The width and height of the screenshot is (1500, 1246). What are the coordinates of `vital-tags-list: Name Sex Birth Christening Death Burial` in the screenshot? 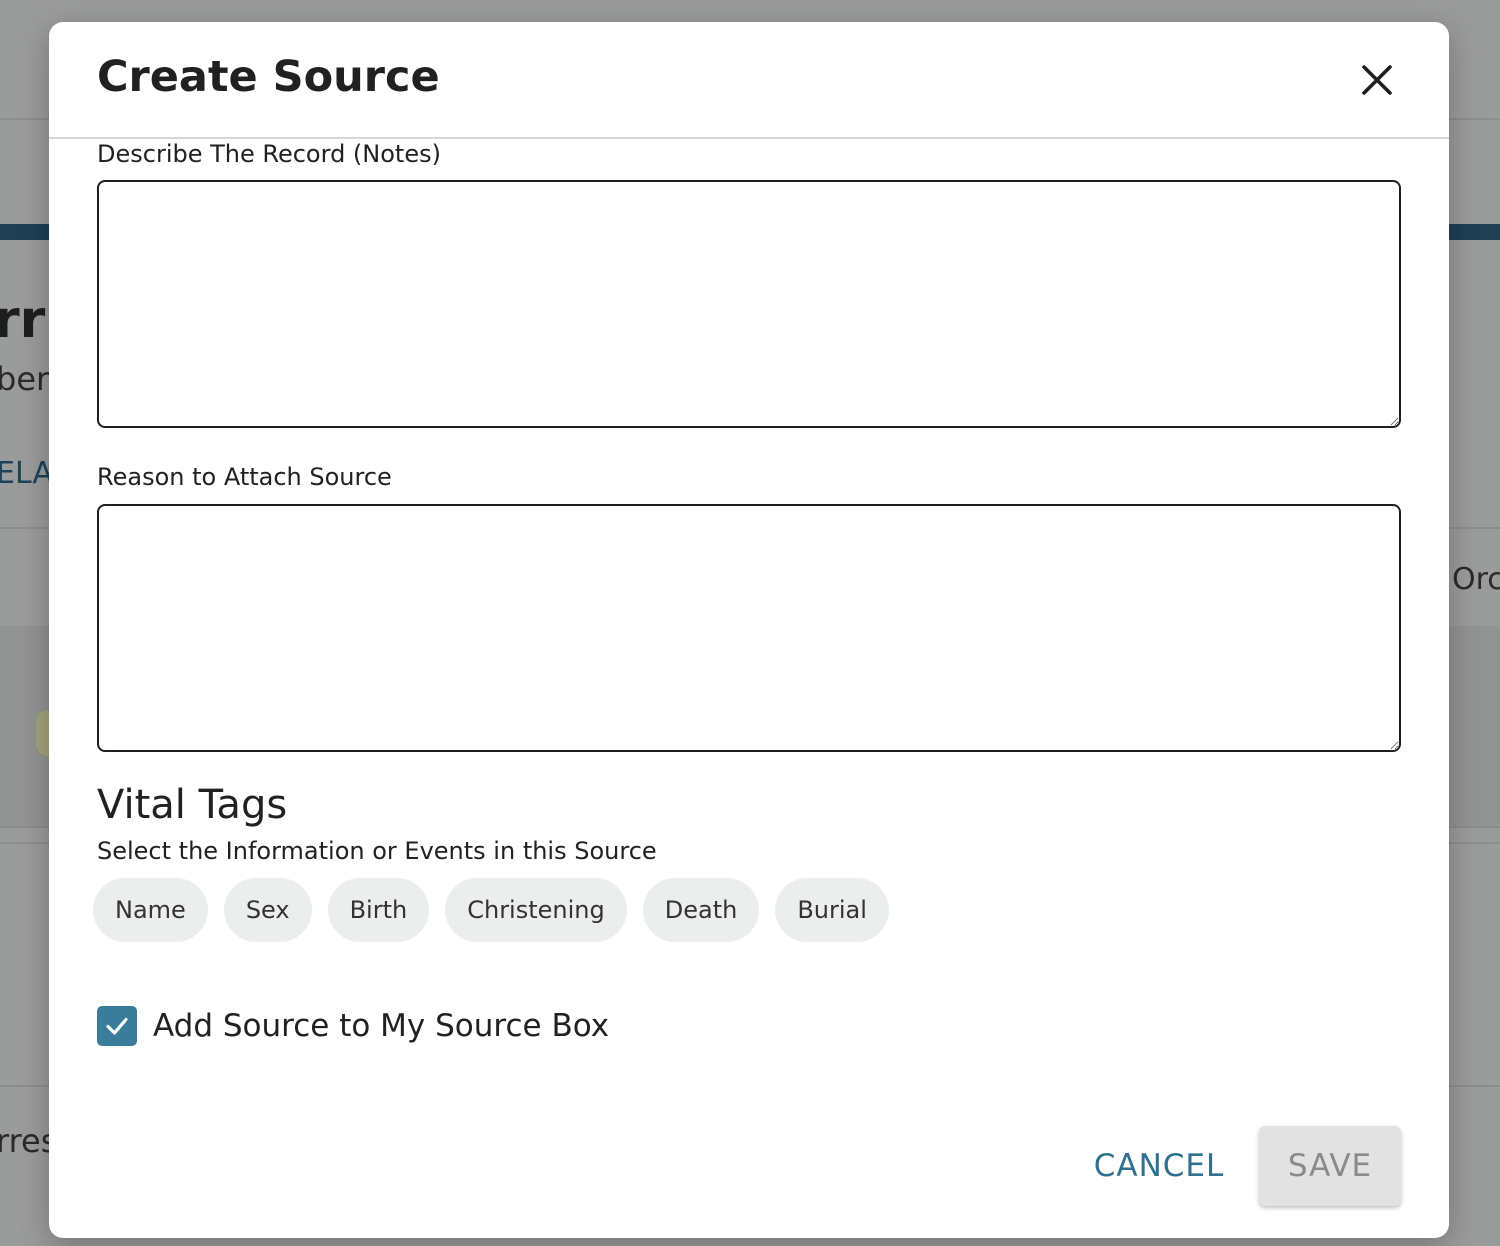 It's located at (491, 910).